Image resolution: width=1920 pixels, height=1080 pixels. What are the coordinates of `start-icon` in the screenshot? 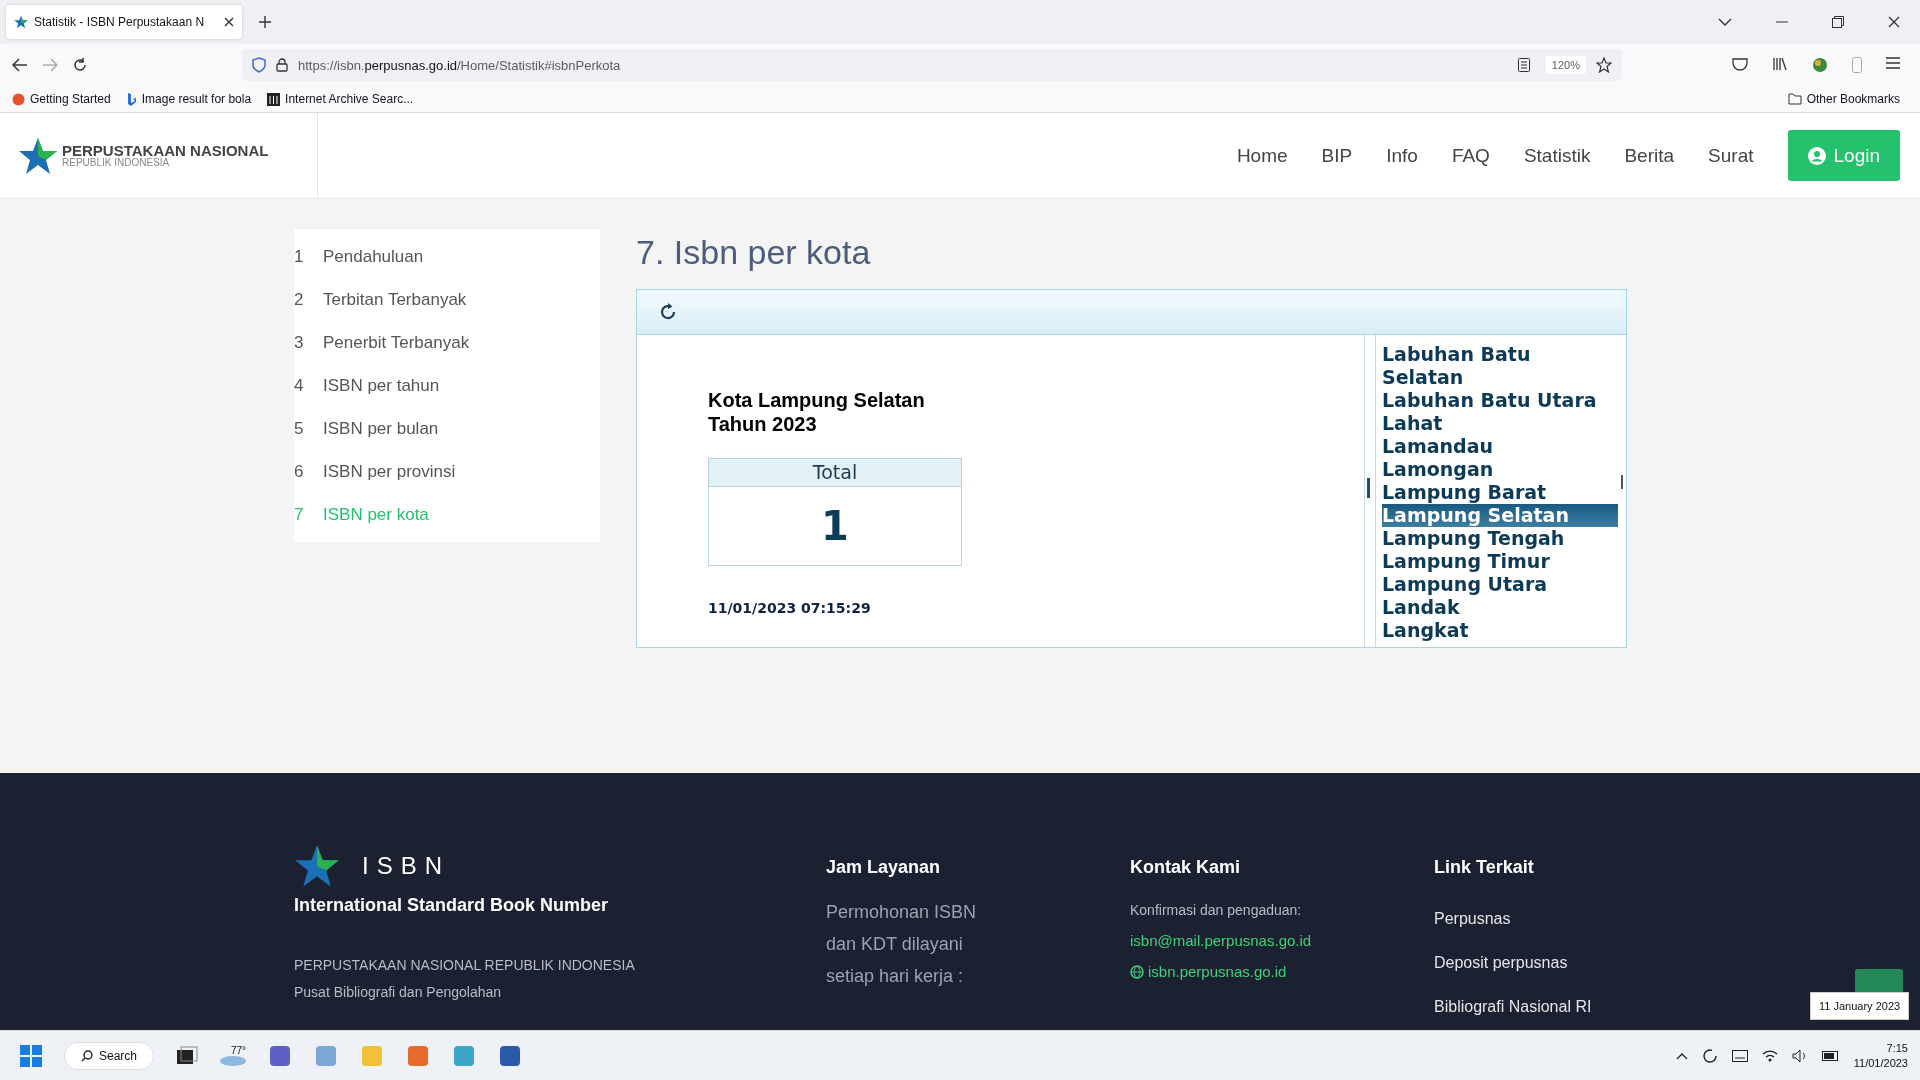 It's located at (31, 1055).